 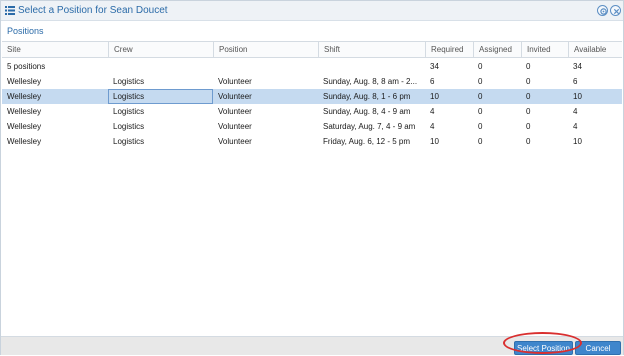 What do you see at coordinates (265, 50) in the screenshot?
I see `column-header-position: Position` at bounding box center [265, 50].